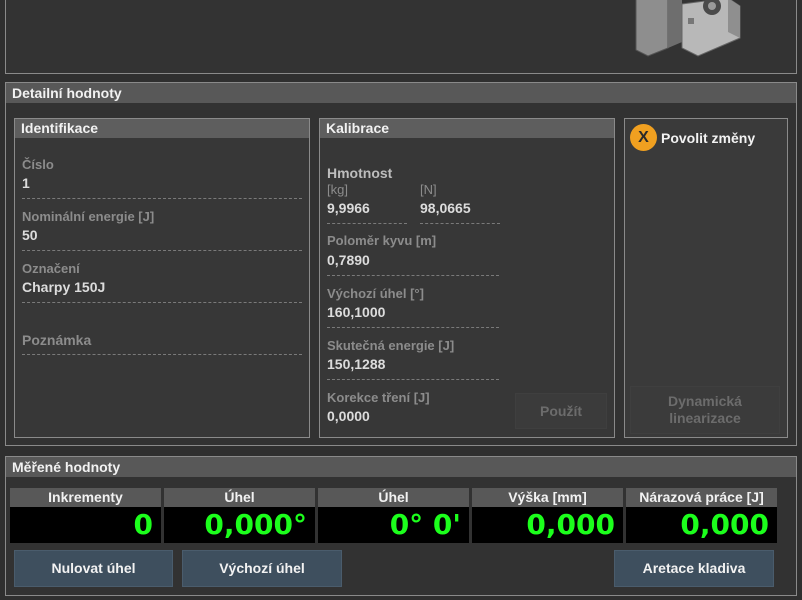 The width and height of the screenshot is (802, 600). I want to click on measure-header: Inkrementy, so click(85, 497).